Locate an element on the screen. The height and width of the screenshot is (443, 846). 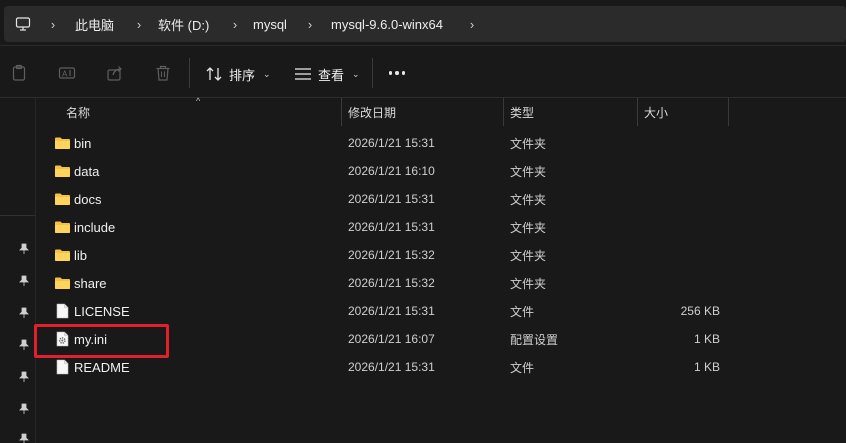
breadcrumb-item-mysql: mysql is located at coordinates (270, 24).